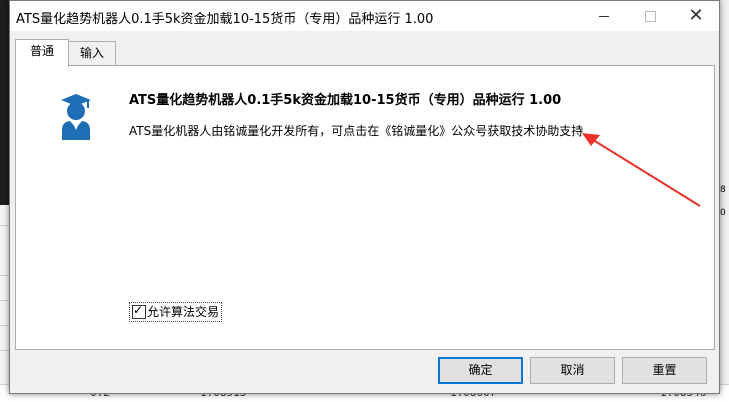 The width and height of the screenshot is (729, 402). What do you see at coordinates (42, 53) in the screenshot?
I see `tab-general: 普通` at bounding box center [42, 53].